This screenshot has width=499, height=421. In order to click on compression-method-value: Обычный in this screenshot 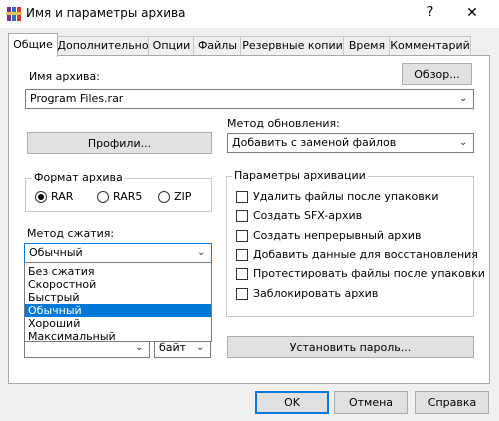, I will do `click(56, 252)`.